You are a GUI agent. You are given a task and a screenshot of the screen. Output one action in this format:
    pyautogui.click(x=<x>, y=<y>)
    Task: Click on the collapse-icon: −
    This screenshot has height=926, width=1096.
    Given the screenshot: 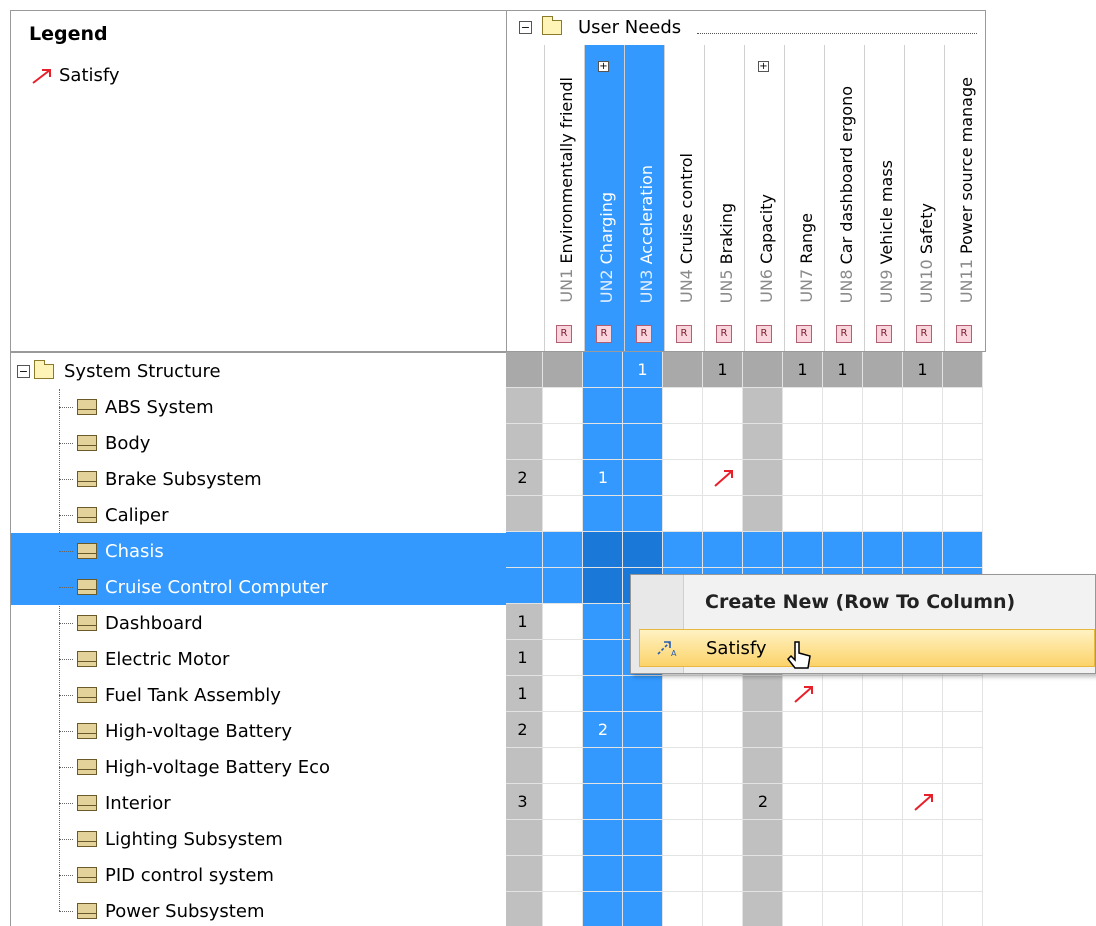 What is the action you would take?
    pyautogui.click(x=525, y=27)
    